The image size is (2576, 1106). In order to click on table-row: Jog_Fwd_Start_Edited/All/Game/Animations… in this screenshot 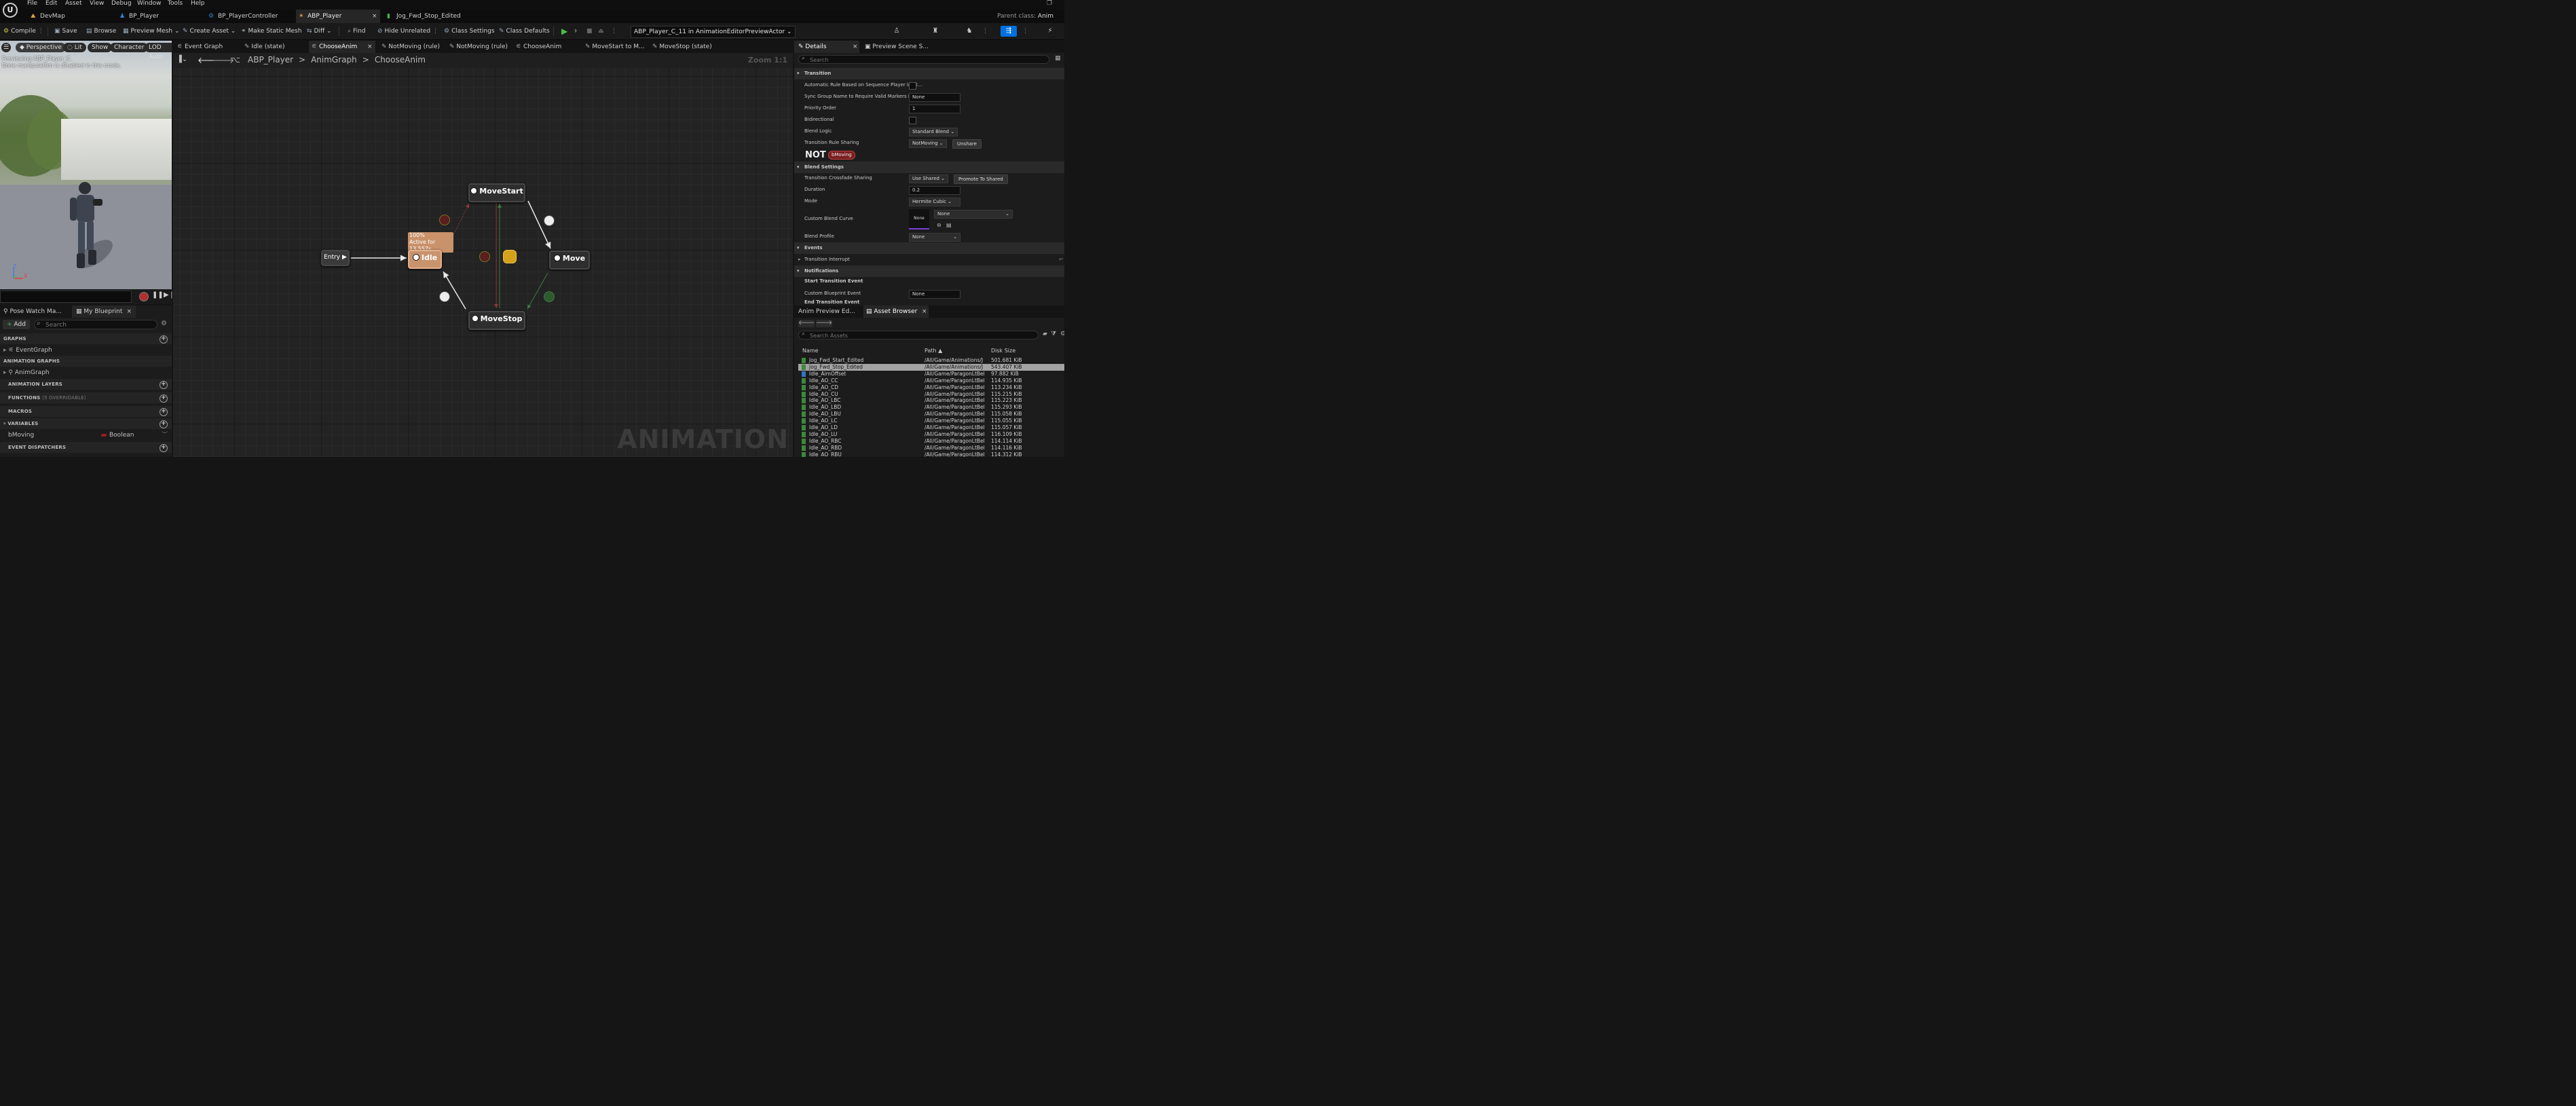, I will do `click(931, 361)`.